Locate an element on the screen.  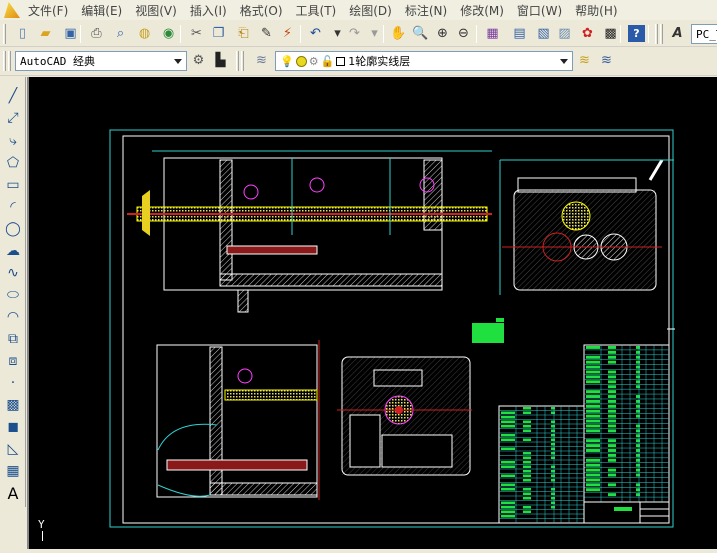
menu-item: 绘图(D) is located at coordinates (370, 10).